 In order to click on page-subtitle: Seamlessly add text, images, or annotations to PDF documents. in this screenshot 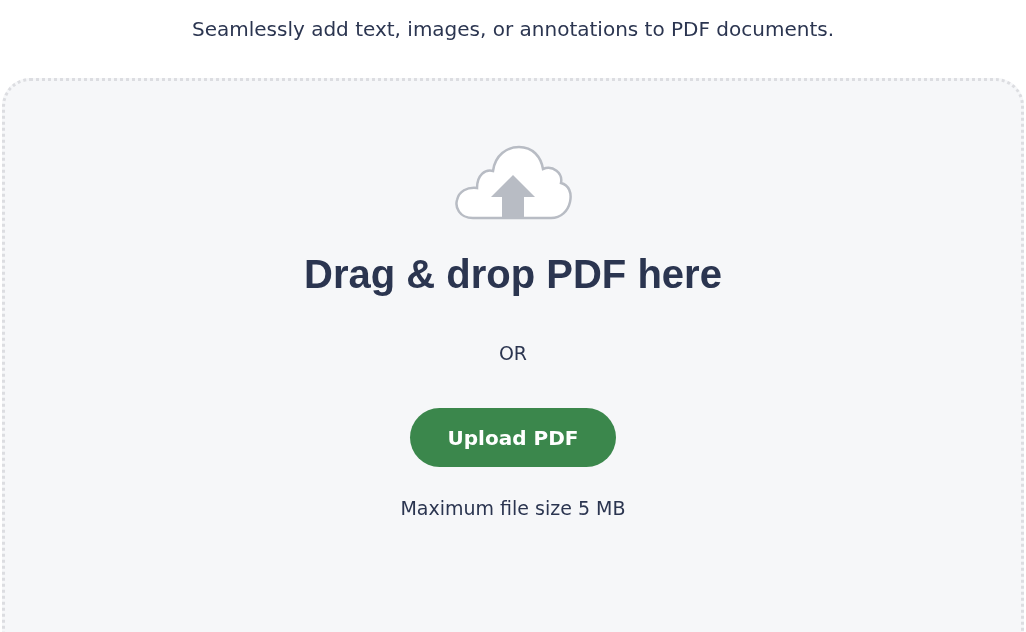, I will do `click(513, 29)`.